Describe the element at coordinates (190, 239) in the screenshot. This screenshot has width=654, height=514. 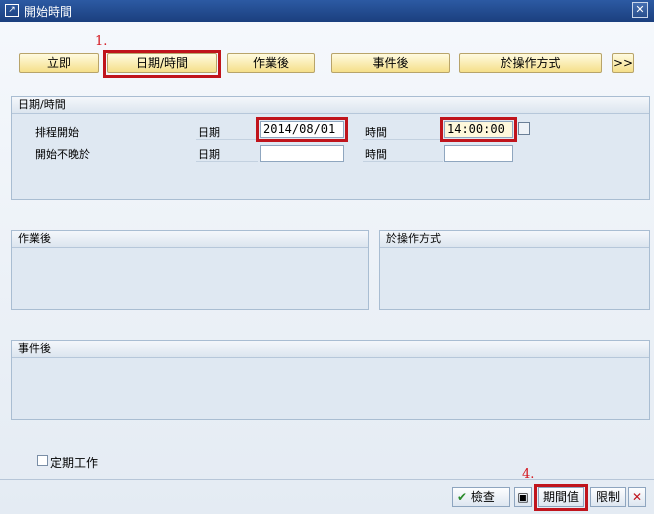
I see `after-job-group-title: 作業後` at that location.